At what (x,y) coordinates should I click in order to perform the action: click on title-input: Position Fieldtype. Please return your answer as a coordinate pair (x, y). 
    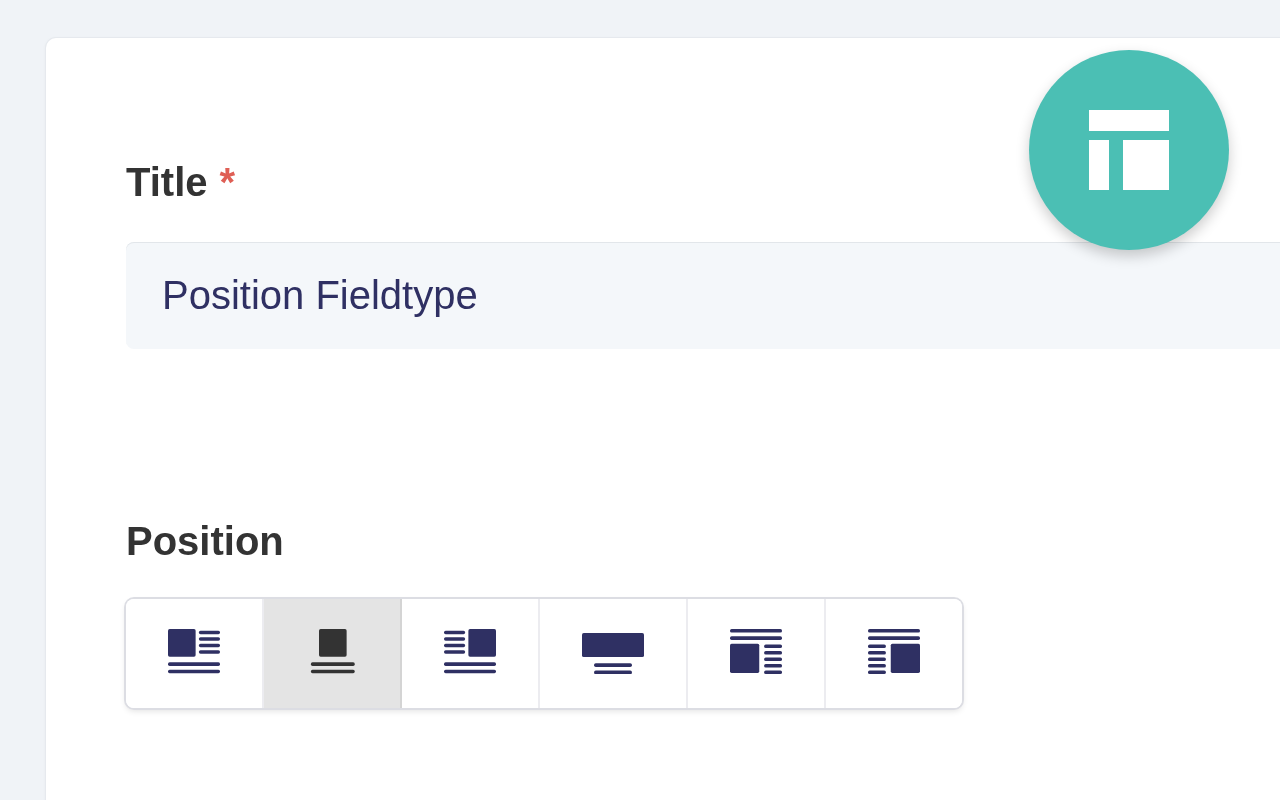
    Looking at the image, I should click on (703, 295).